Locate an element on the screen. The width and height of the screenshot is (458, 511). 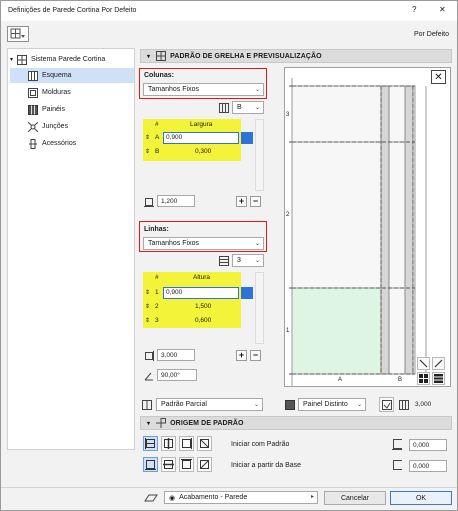
height-input: 0,900 is located at coordinates (201, 293).